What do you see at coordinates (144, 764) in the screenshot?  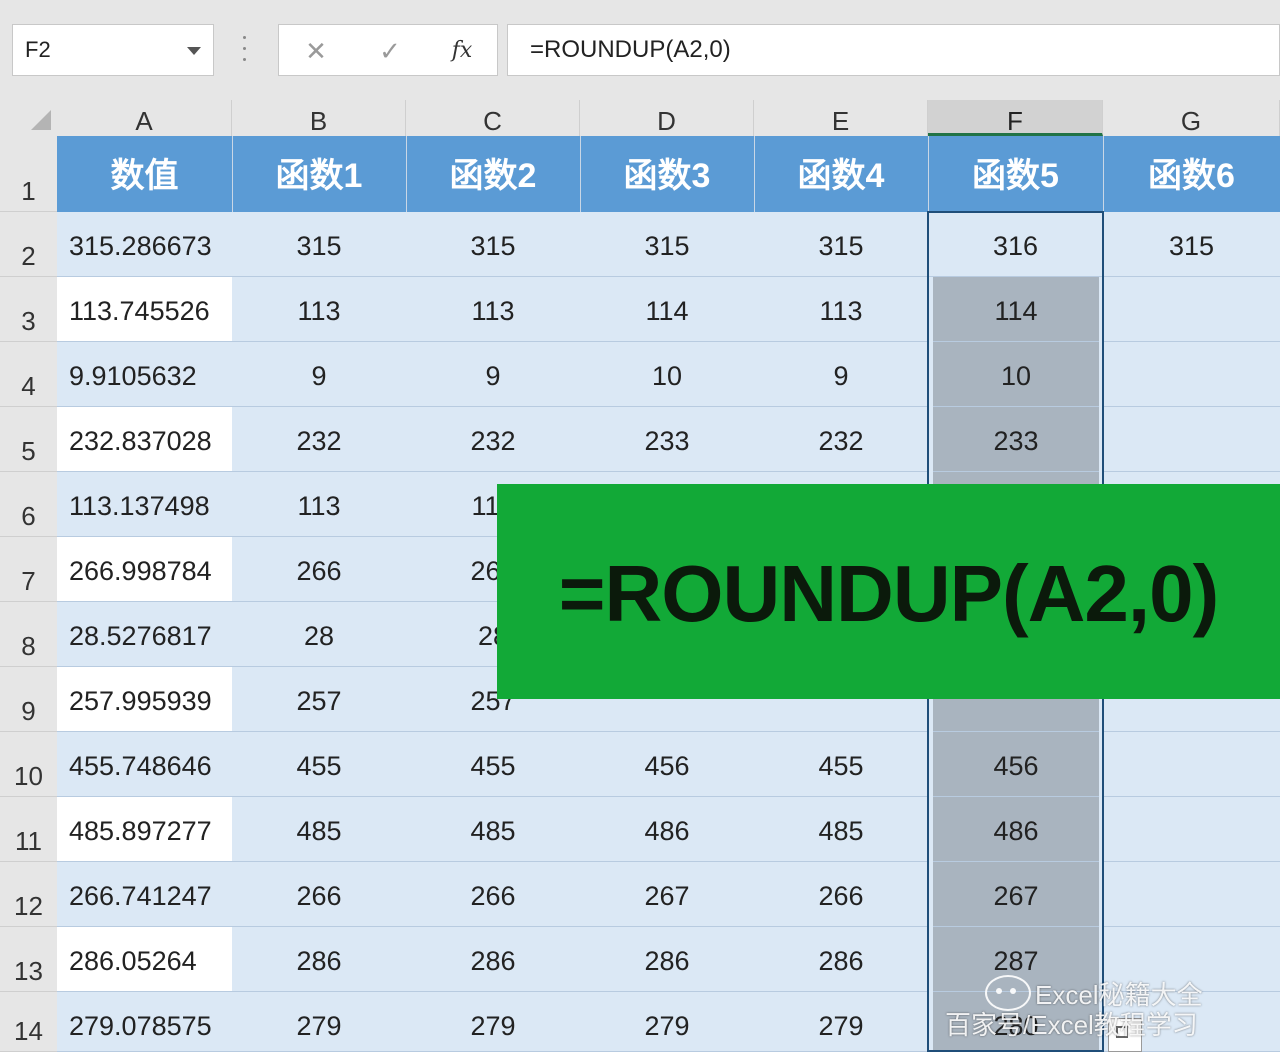 I see `cell-a10: 455.748646` at bounding box center [144, 764].